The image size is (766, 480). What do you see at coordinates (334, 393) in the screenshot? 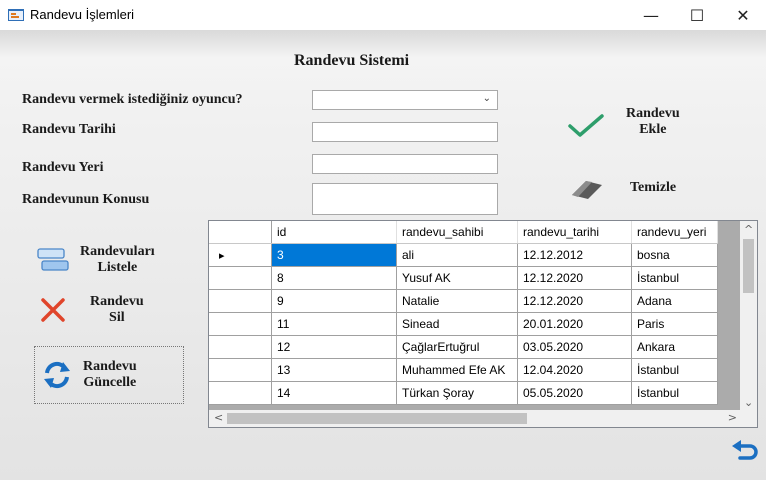
I see `cell-id: 14` at bounding box center [334, 393].